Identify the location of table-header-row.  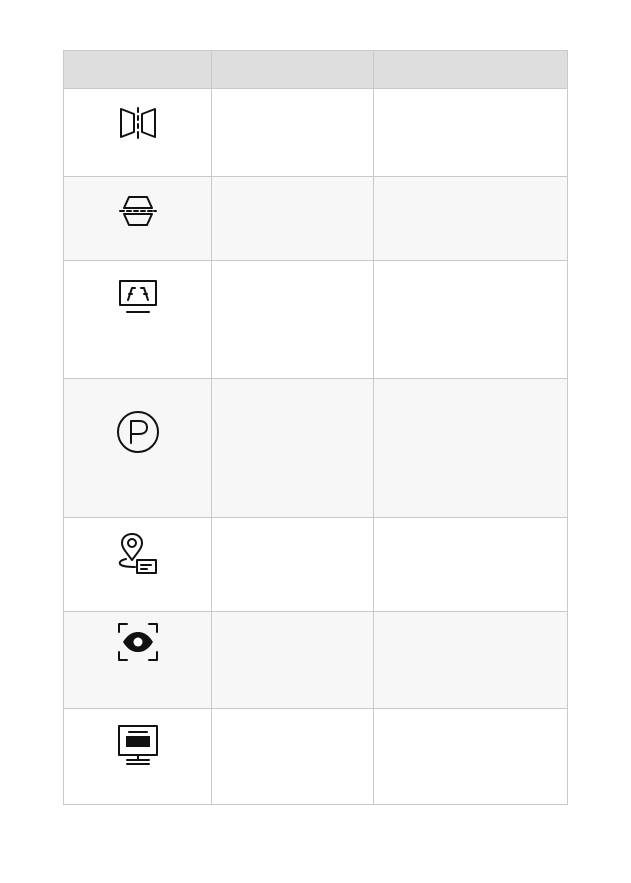
(315, 69).